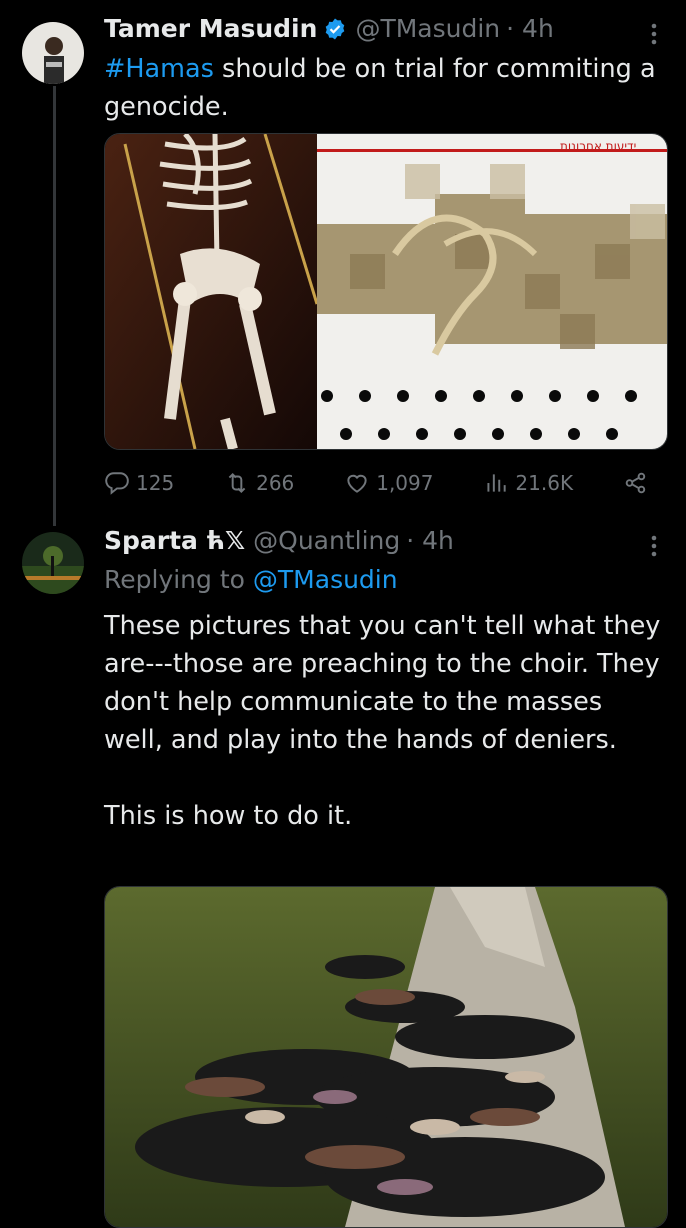  I want to click on share-icon, so click(635, 483).